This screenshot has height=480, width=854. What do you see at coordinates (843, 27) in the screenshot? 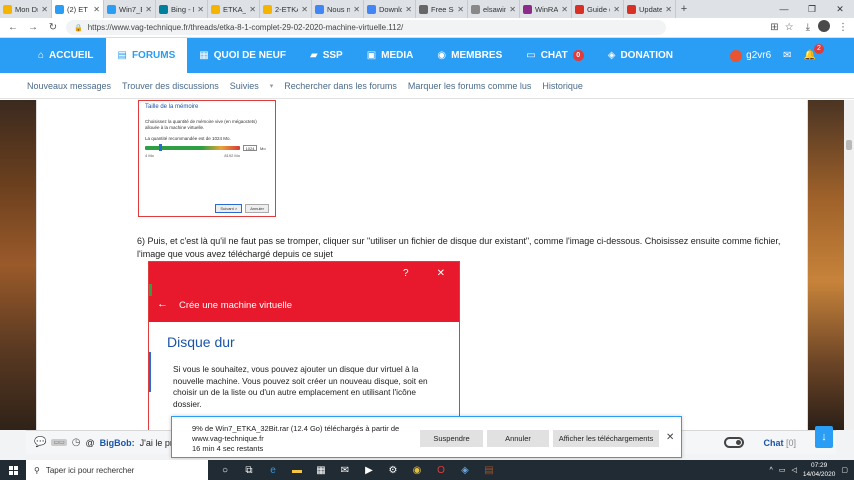
I see `menu-icon: ⋮` at bounding box center [843, 27].